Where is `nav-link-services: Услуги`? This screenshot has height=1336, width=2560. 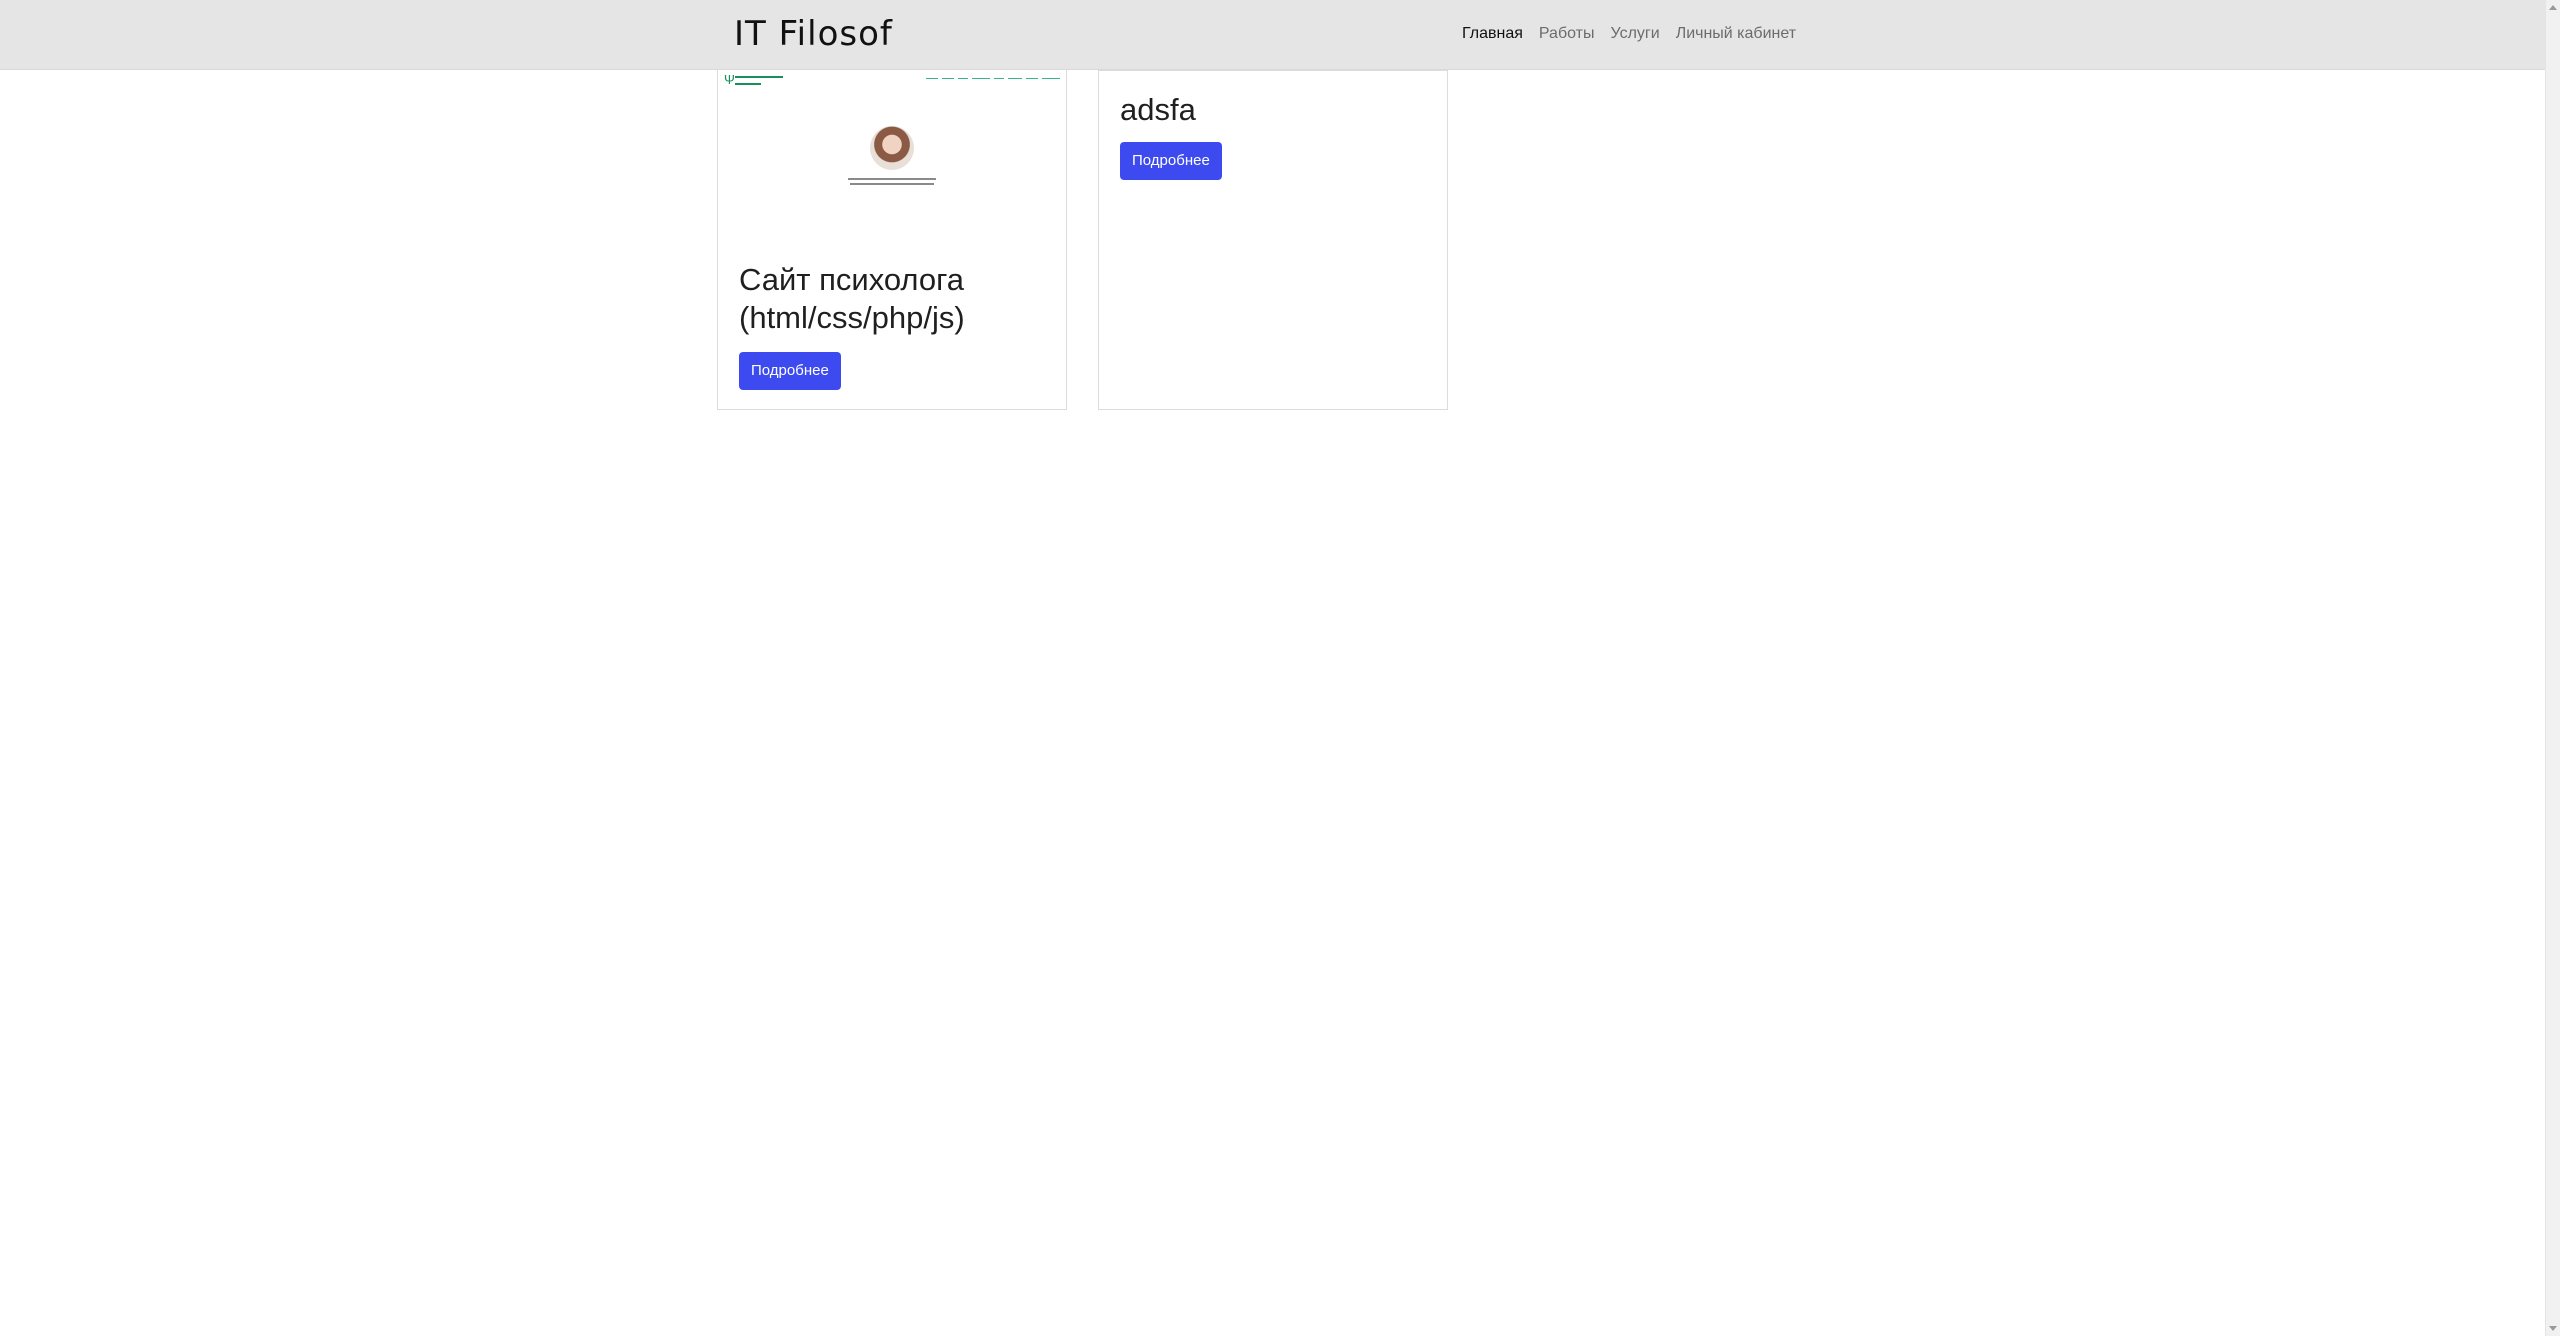 nav-link-services: Услуги is located at coordinates (1634, 34).